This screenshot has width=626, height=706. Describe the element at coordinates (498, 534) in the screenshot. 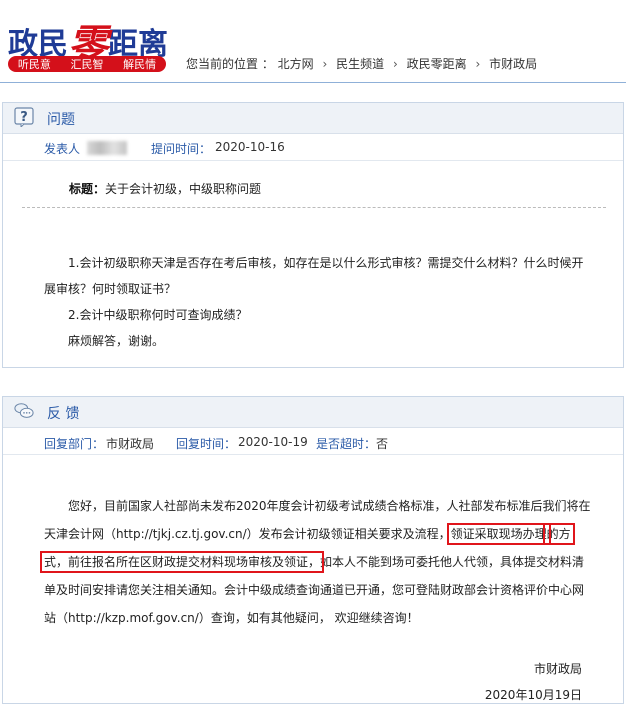

I see `answer-highlight: 领证采取现场办理` at that location.